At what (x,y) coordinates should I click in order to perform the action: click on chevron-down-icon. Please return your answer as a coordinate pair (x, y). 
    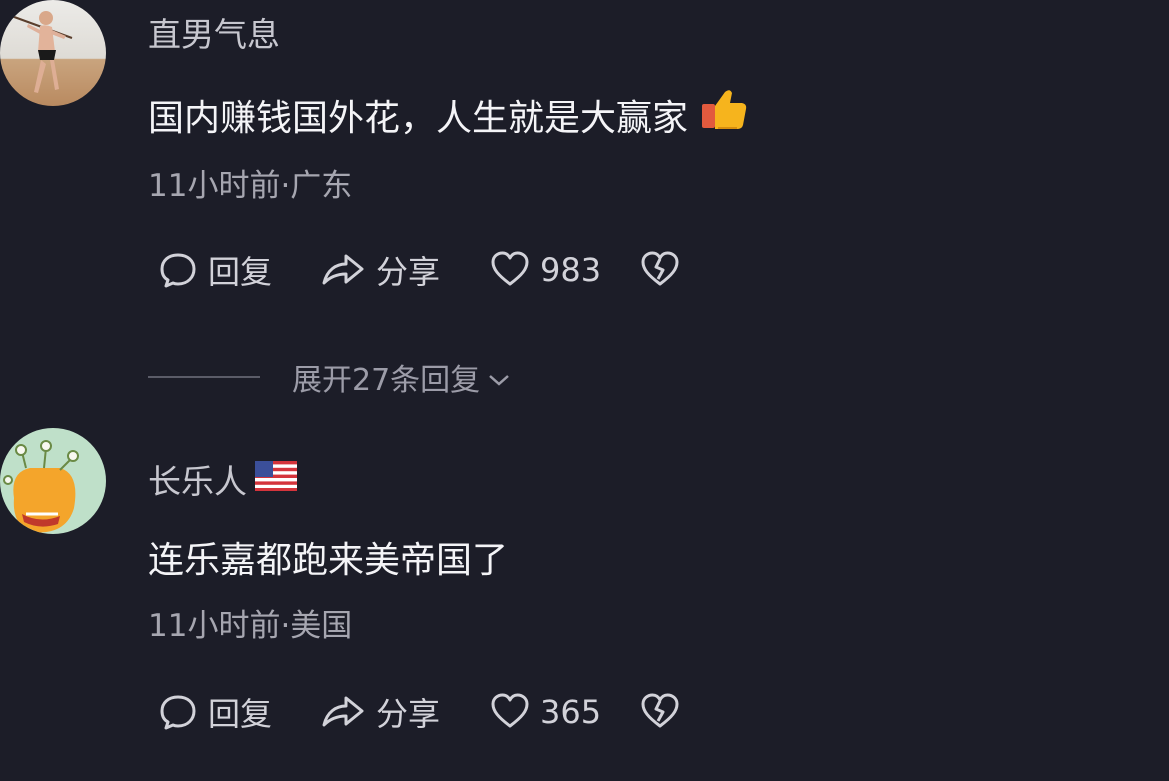
    Looking at the image, I should click on (499, 377).